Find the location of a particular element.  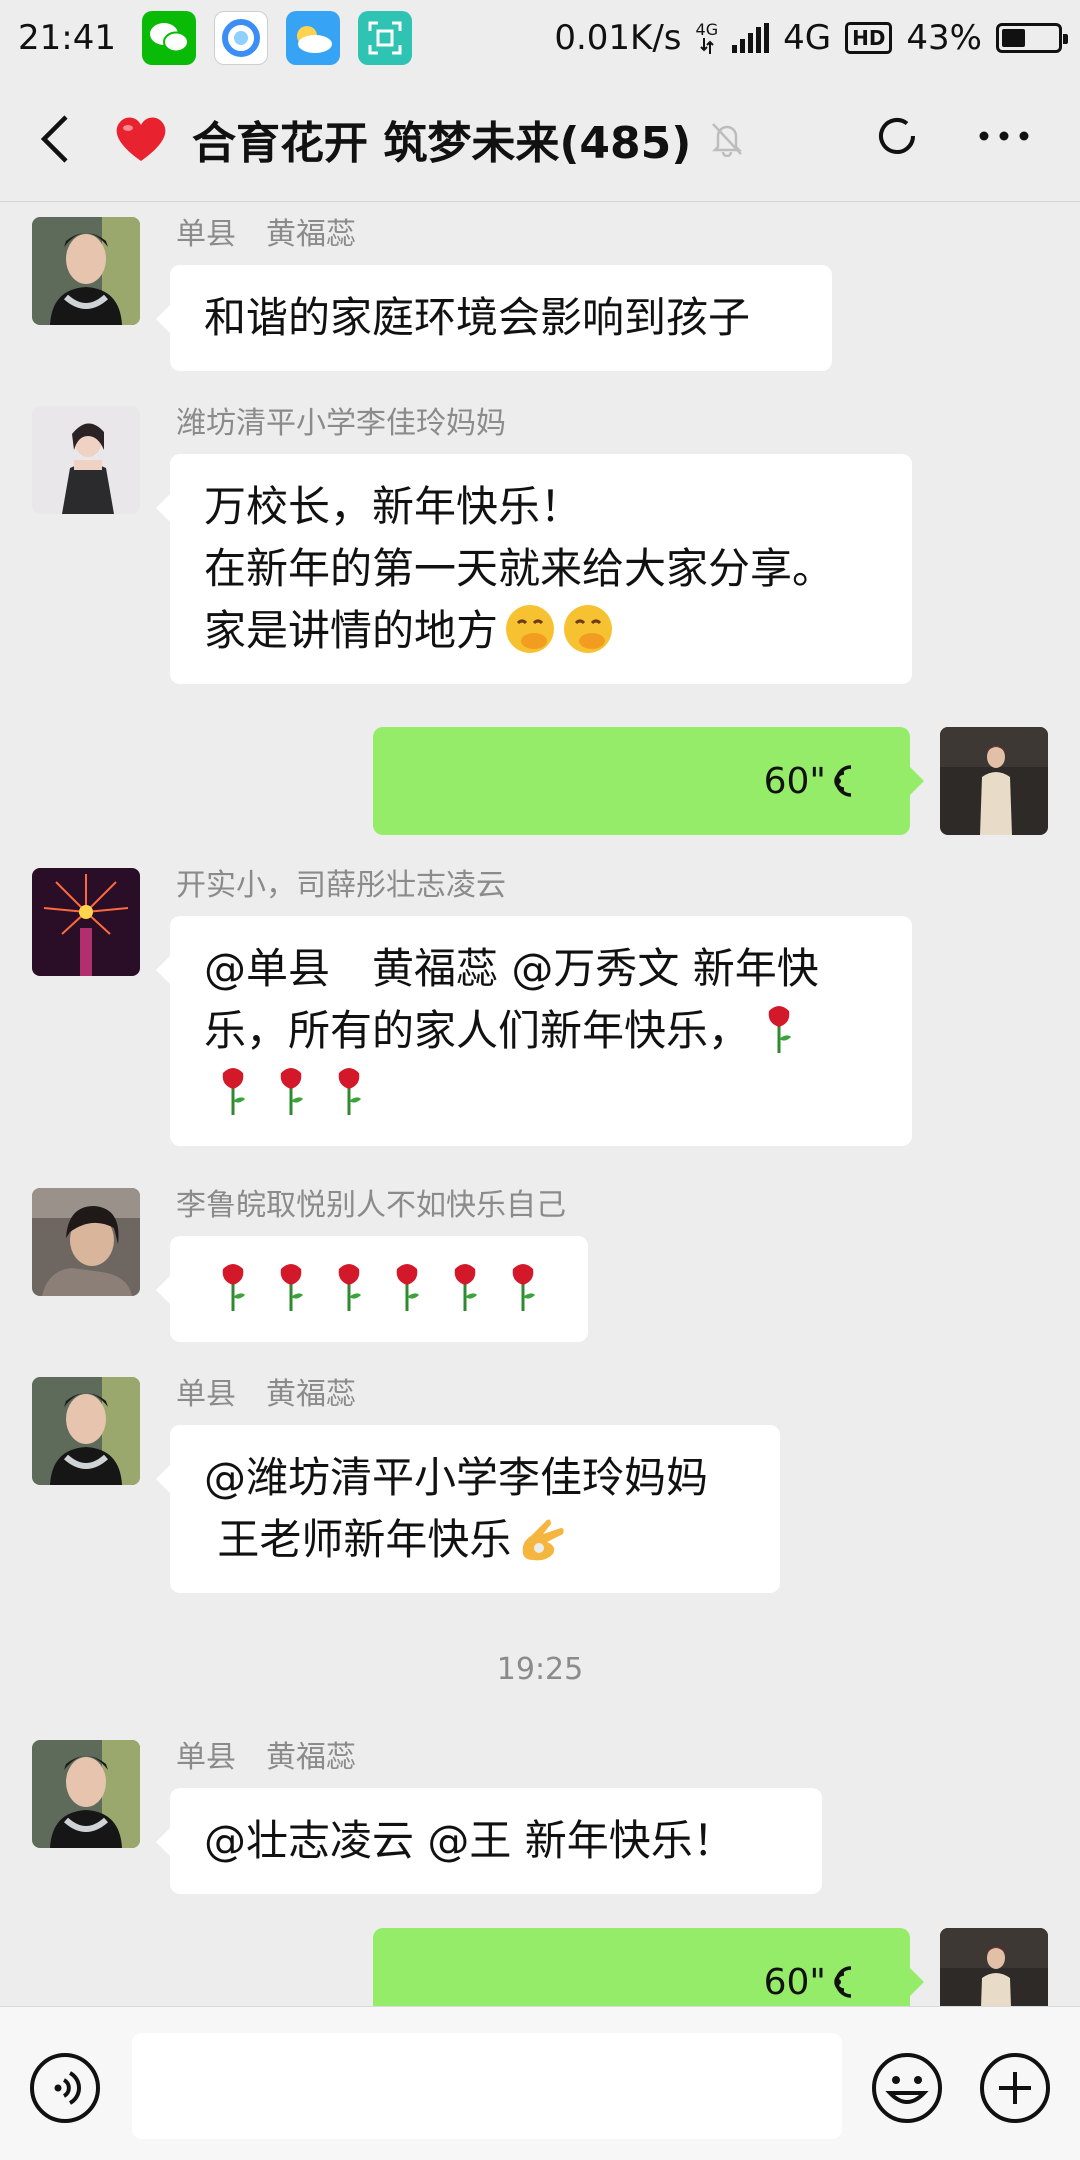

refresh-circle-icon is located at coordinates (897, 136).